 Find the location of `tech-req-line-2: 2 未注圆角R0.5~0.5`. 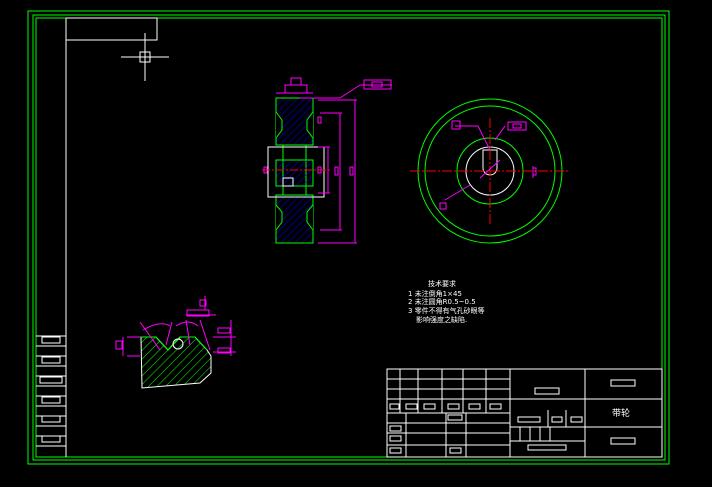

tech-req-line-2: 2 未注圆角R0.5~0.5 is located at coordinates (442, 301).